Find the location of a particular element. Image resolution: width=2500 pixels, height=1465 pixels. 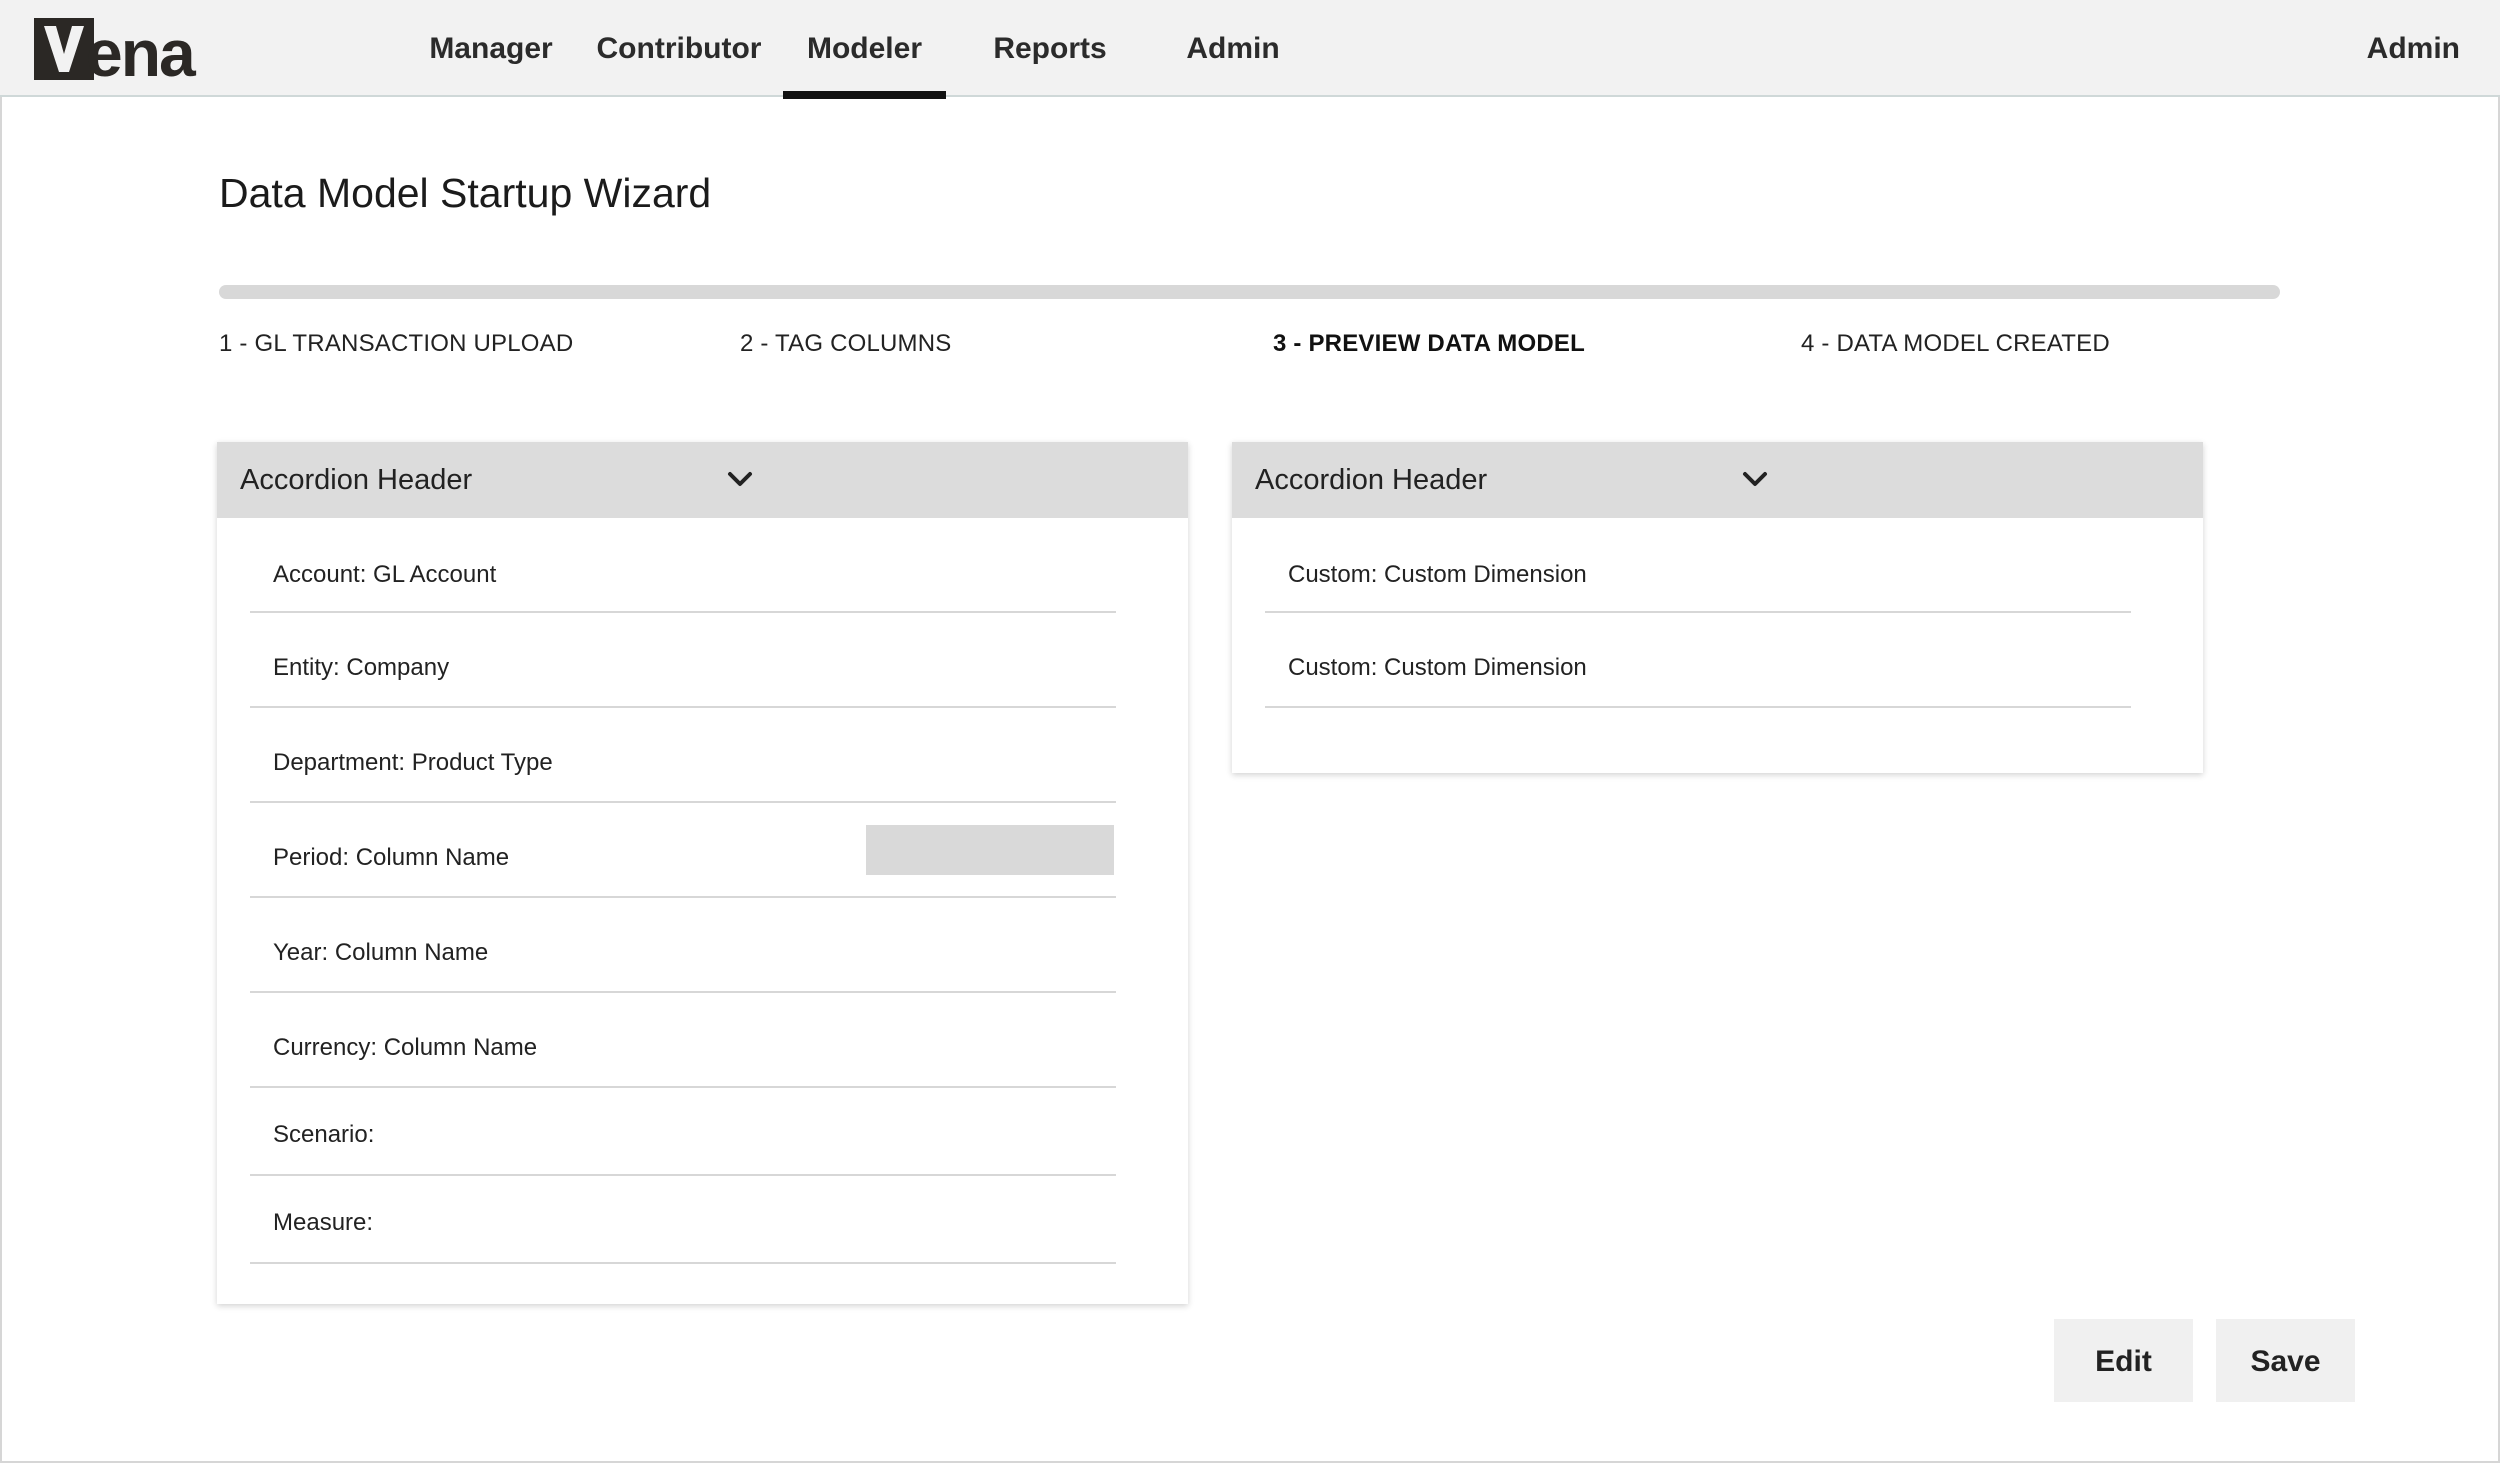

dimension-label: Year: Column Name is located at coordinates (381, 952).